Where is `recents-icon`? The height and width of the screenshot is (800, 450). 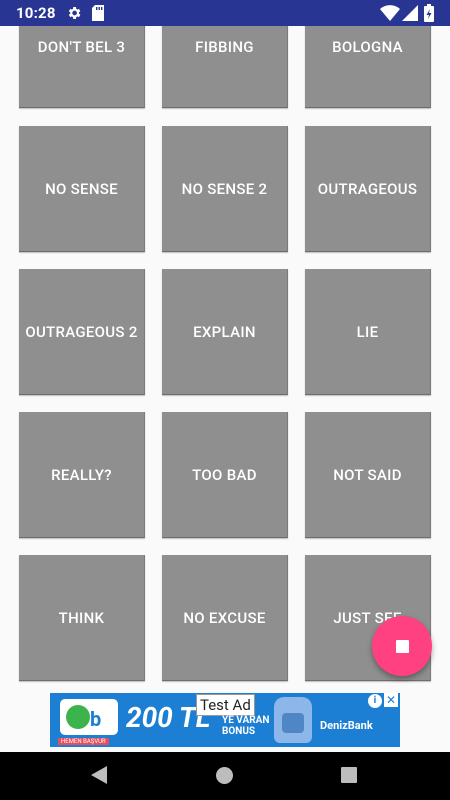 recents-icon is located at coordinates (349, 775).